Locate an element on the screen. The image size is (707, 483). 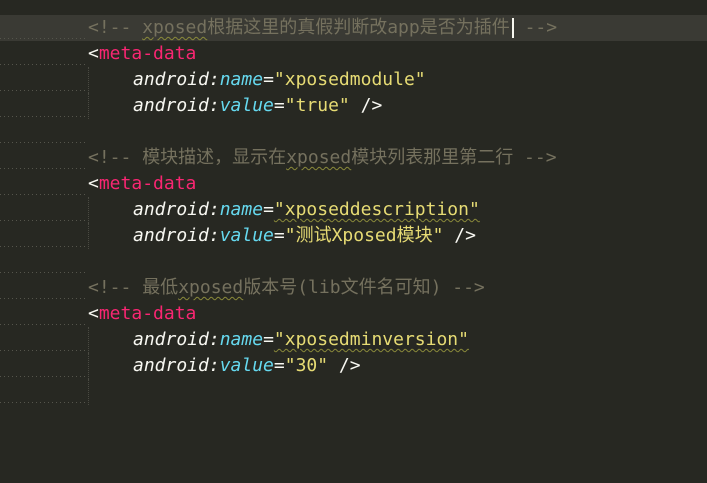
code-line: <!-- xposed根据这里的真假判断改app是否为插件 --> is located at coordinates (353, 28).